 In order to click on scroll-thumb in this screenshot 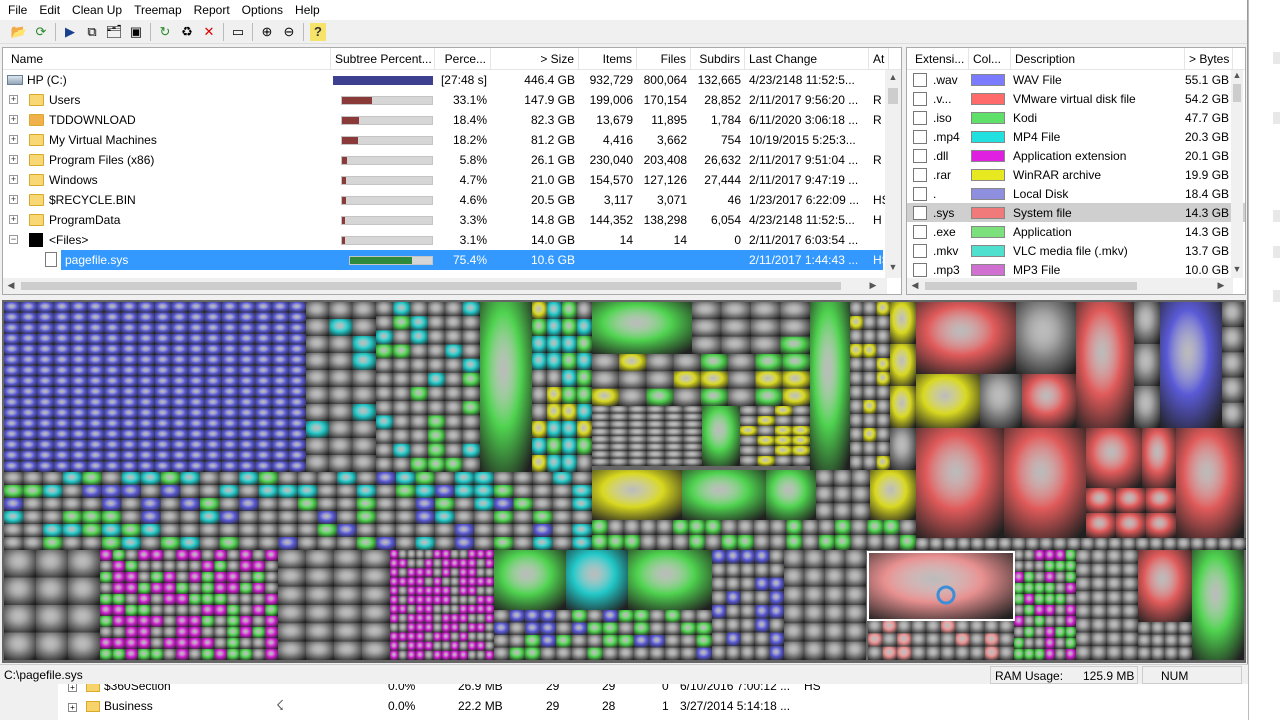, I will do `click(1237, 93)`.